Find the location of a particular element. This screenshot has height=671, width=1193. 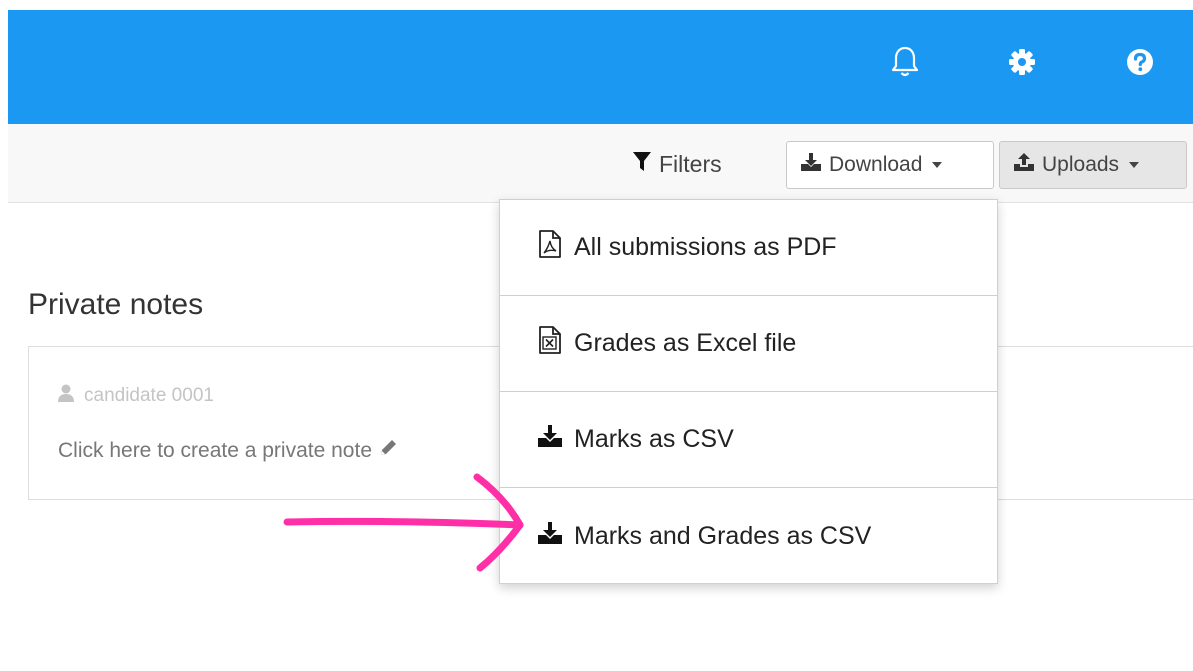

filters-label: Filters is located at coordinates (690, 163).